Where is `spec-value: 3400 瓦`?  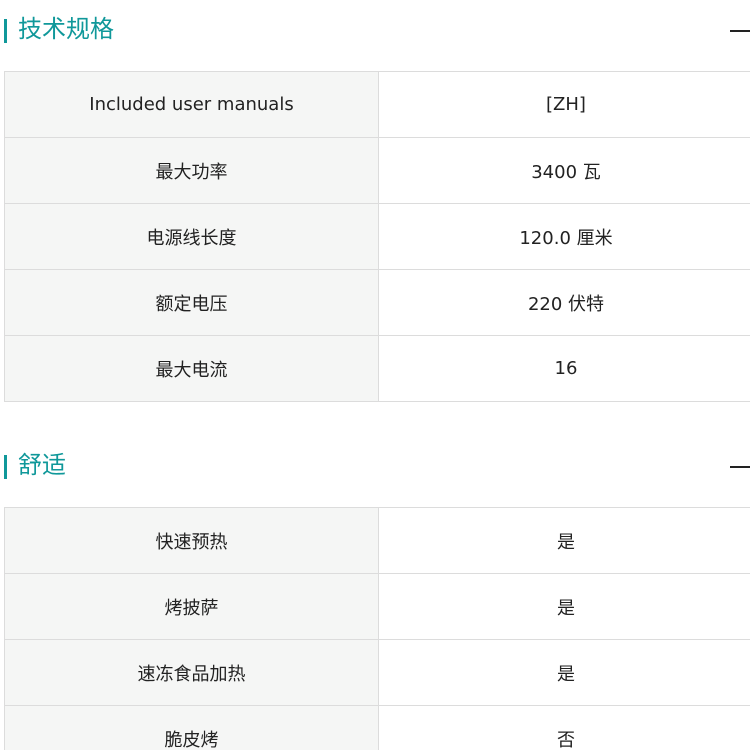
spec-value: 3400 瓦 is located at coordinates (566, 172).